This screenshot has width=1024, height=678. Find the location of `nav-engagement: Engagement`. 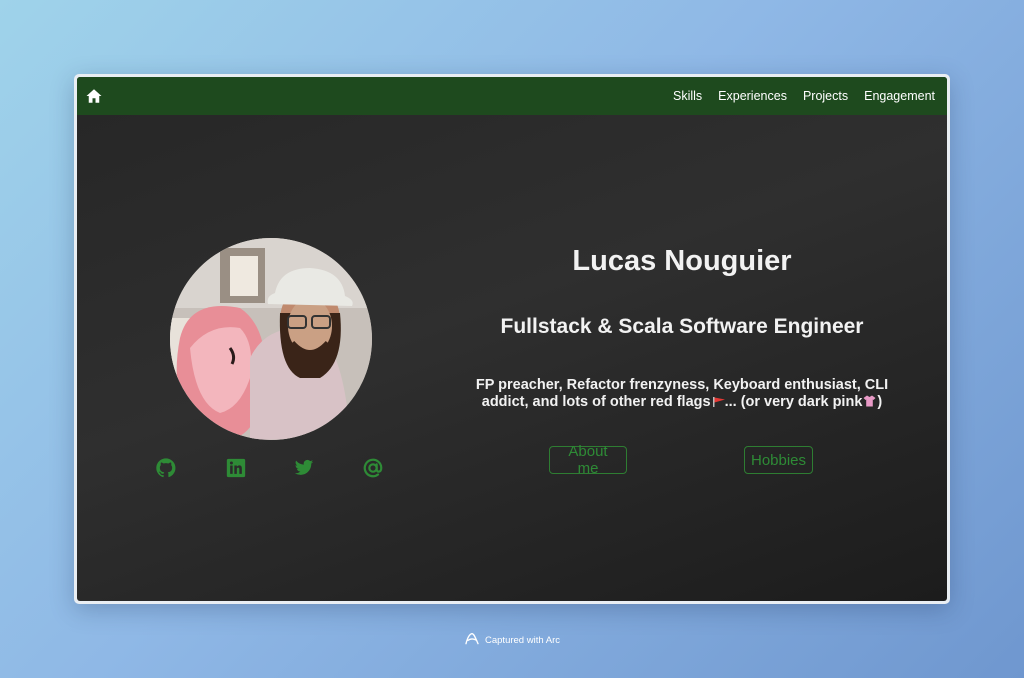

nav-engagement: Engagement is located at coordinates (899, 96).